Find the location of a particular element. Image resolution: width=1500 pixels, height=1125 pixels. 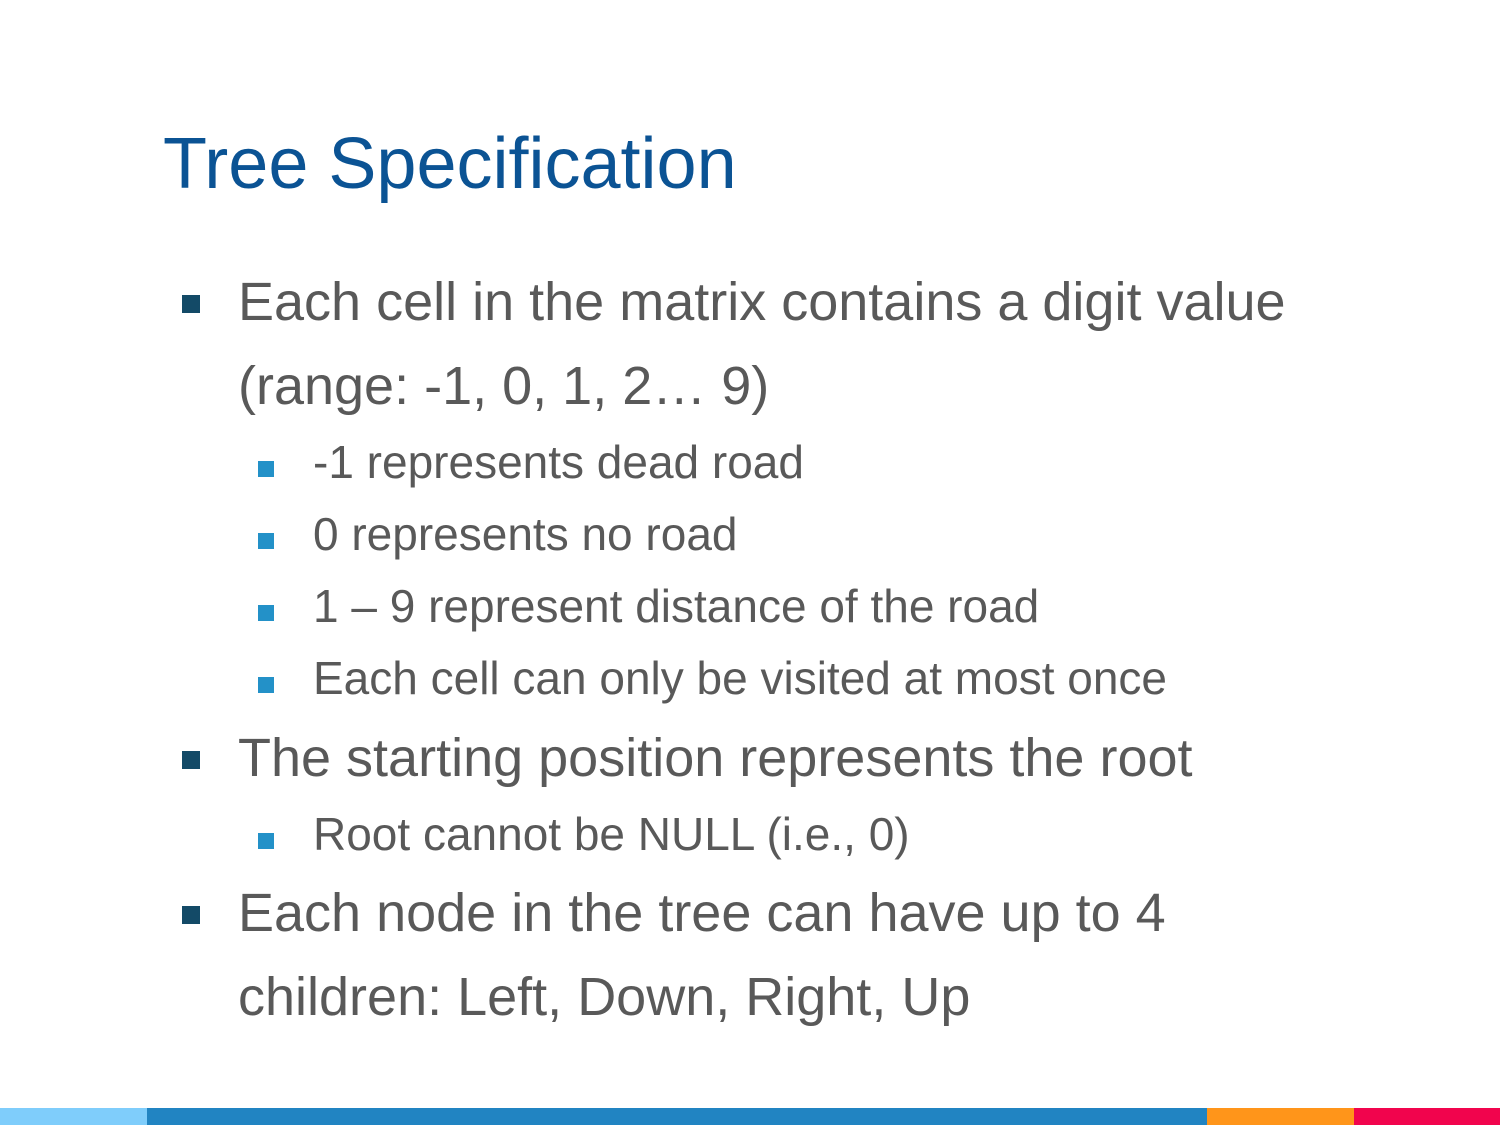

bullet-text: 1 – 9 represent distance of the road is located at coordinates (676, 606).